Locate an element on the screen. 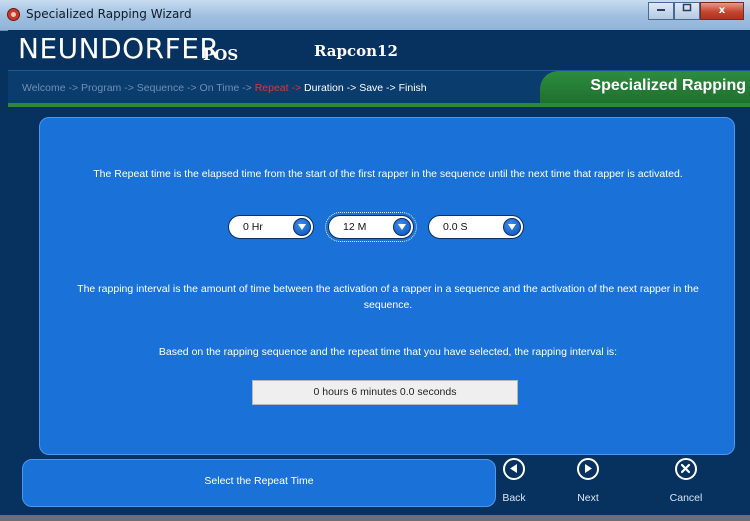 The width and height of the screenshot is (750, 521). cancel-x-icon is located at coordinates (686, 469).